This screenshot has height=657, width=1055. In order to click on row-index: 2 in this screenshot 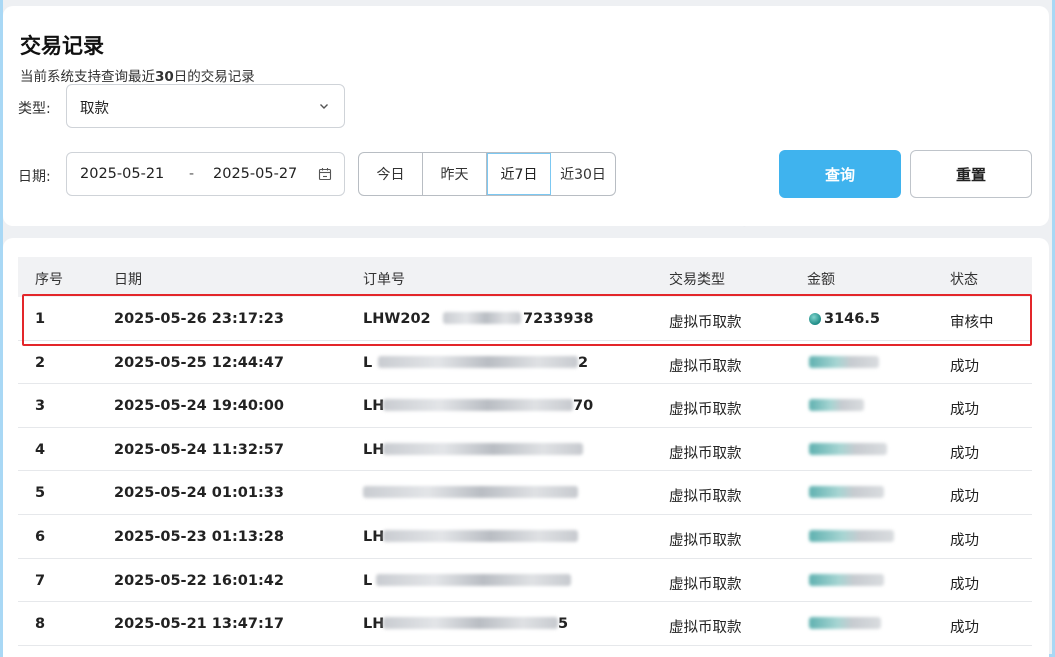, I will do `click(40, 362)`.